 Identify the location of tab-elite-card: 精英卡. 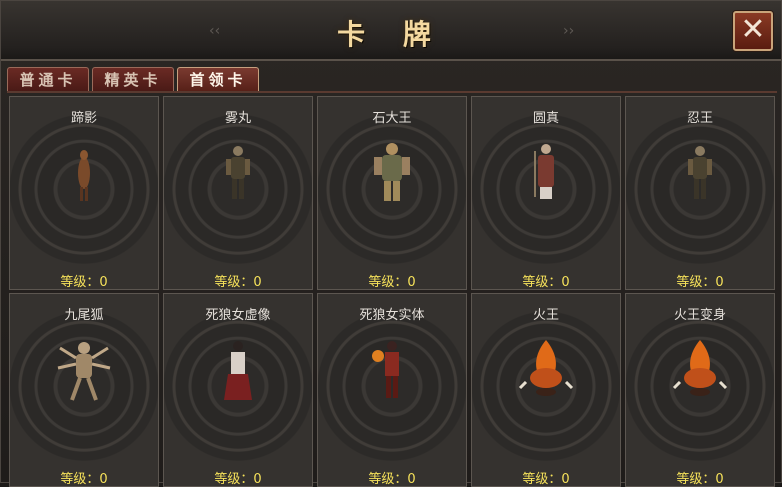
(133, 79).